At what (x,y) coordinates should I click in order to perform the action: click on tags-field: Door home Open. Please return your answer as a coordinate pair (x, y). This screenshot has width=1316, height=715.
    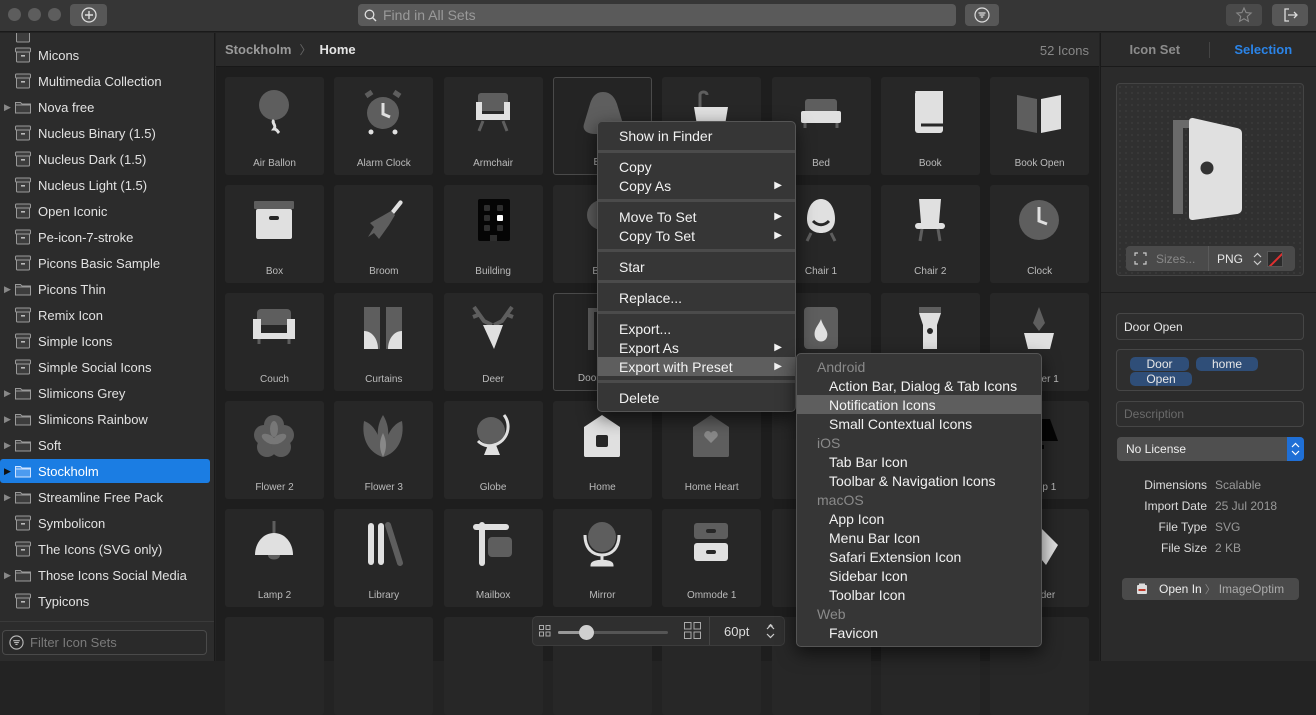
    Looking at the image, I should click on (1210, 370).